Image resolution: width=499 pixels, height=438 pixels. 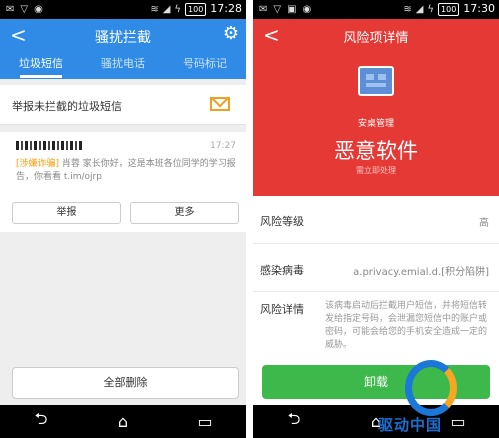 I want to click on tab-number-marks: 号码标记, so click(x=205, y=66).